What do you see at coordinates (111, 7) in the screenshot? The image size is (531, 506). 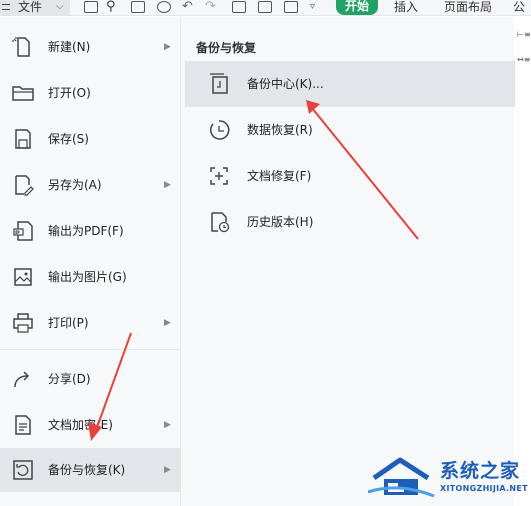 I see `format-painter-icon: ⚲` at bounding box center [111, 7].